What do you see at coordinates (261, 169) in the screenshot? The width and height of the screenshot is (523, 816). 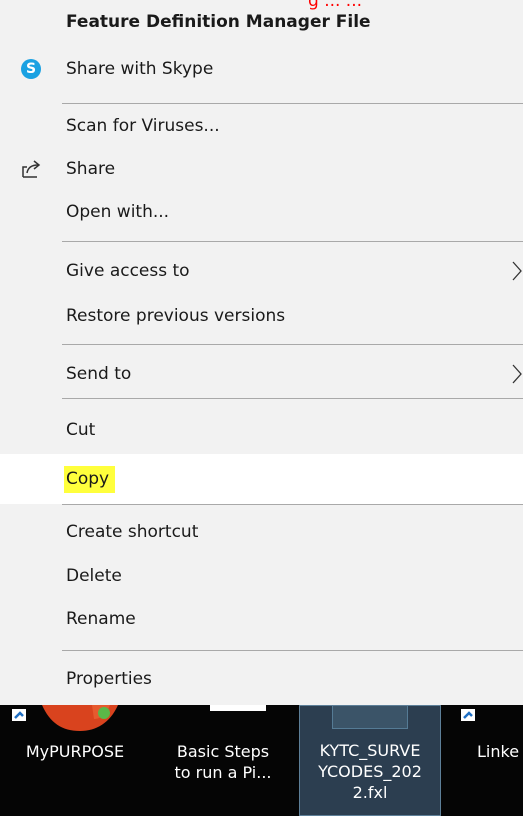 I see `menu-item-share: Share` at bounding box center [261, 169].